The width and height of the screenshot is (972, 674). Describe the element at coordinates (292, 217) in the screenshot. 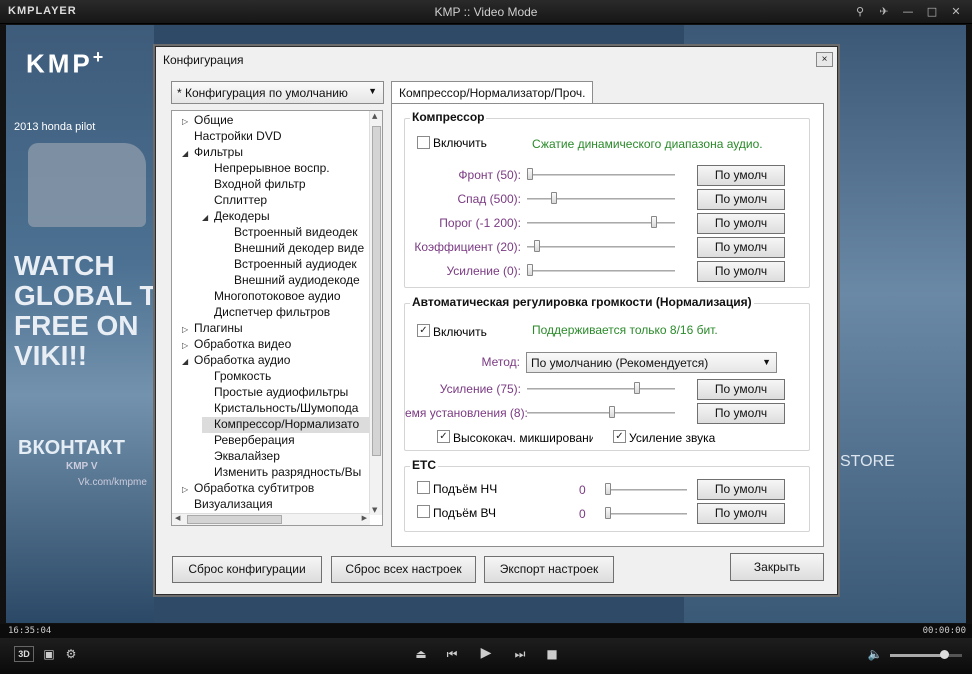

I see `tree-item: ◢ Декодеры` at that location.